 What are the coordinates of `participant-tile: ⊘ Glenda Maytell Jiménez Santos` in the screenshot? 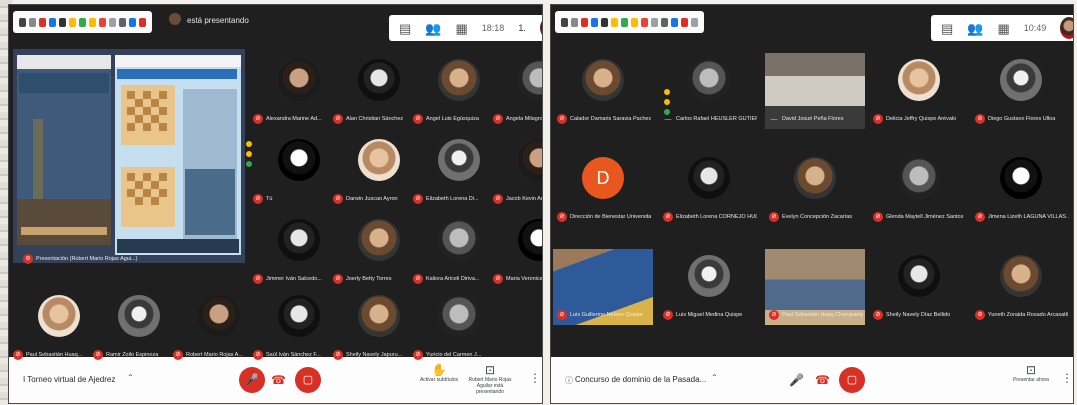 It's located at (919, 189).